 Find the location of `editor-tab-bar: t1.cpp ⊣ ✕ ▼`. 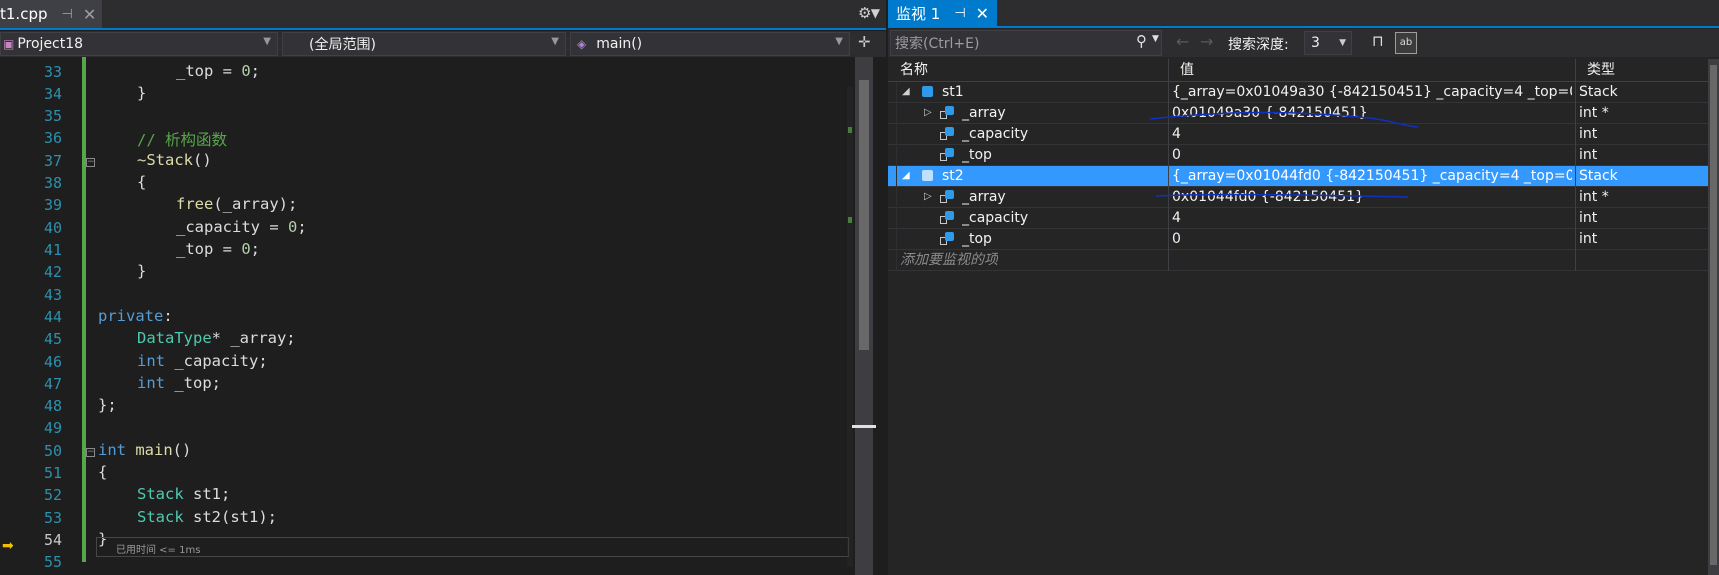

editor-tab-bar: t1.cpp ⊣ ✕ ▼ is located at coordinates (443, 15).